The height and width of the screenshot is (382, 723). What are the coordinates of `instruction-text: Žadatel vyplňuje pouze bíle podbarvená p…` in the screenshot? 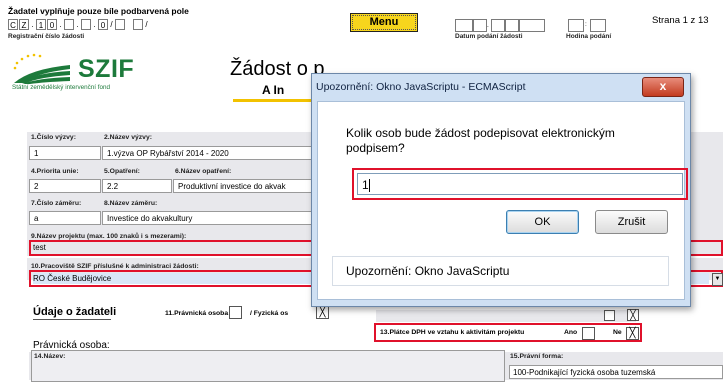 It's located at (98, 11).